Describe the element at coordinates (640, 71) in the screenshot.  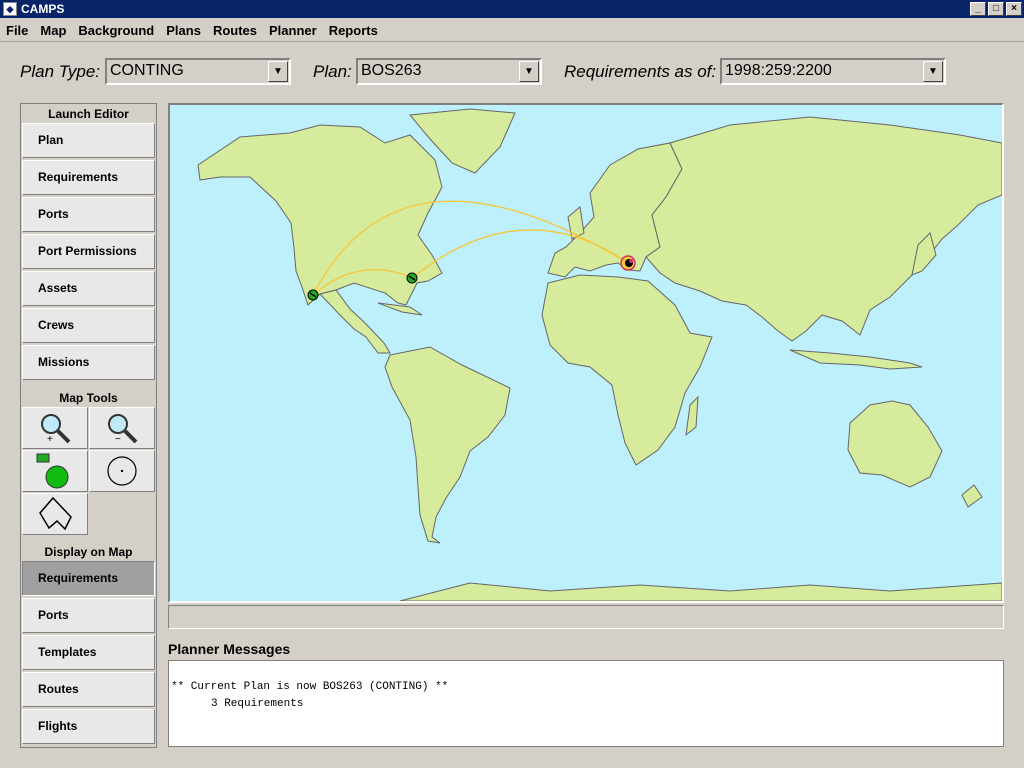
I see `requirements-as-of-label: Requirements as of:` at that location.